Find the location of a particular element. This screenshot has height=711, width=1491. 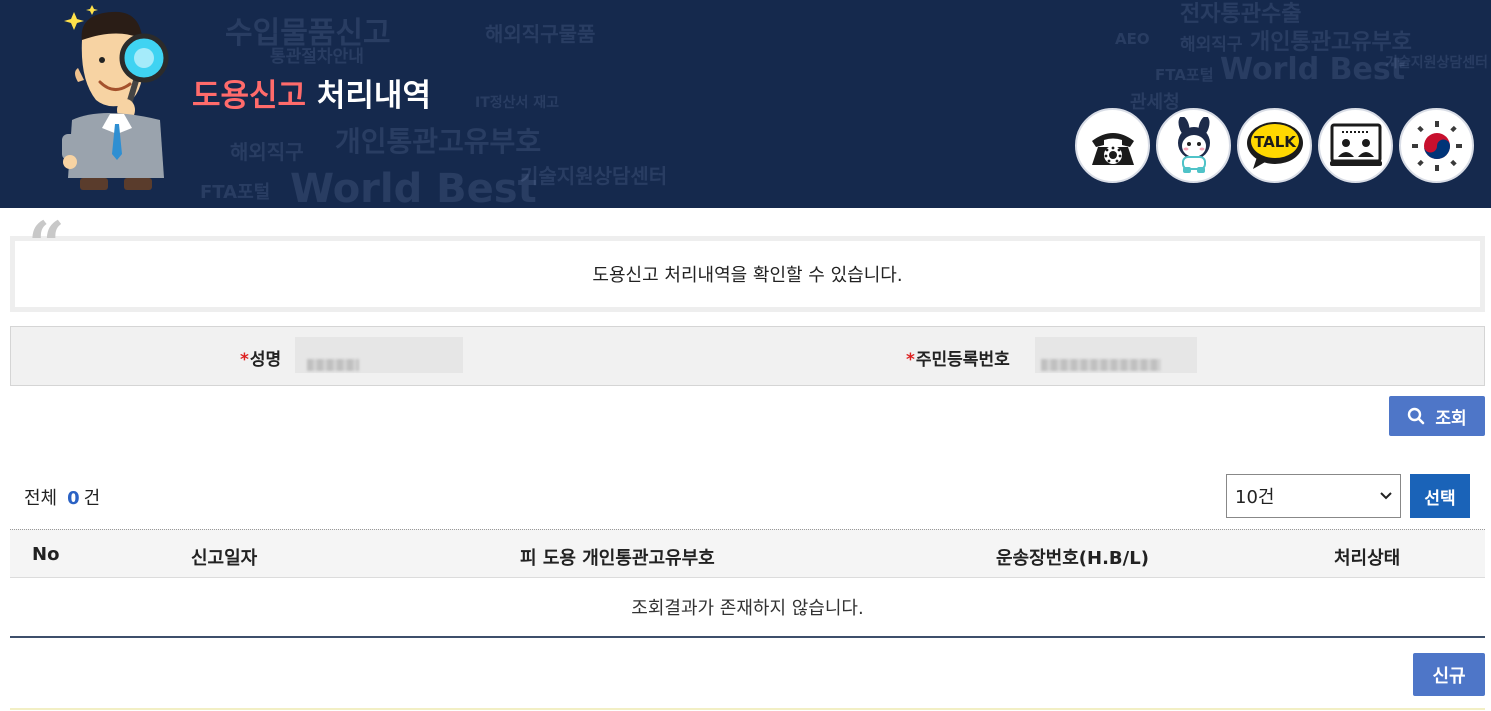

rrn-input is located at coordinates (1116, 355).